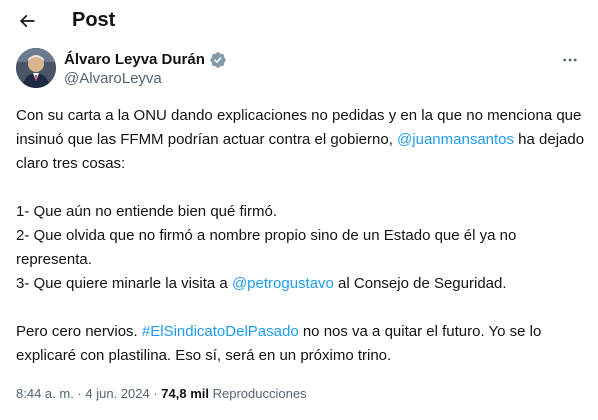  I want to click on tweet-list-item-1: 1- Que aún no entiende bien qué firmó., so click(147, 211).